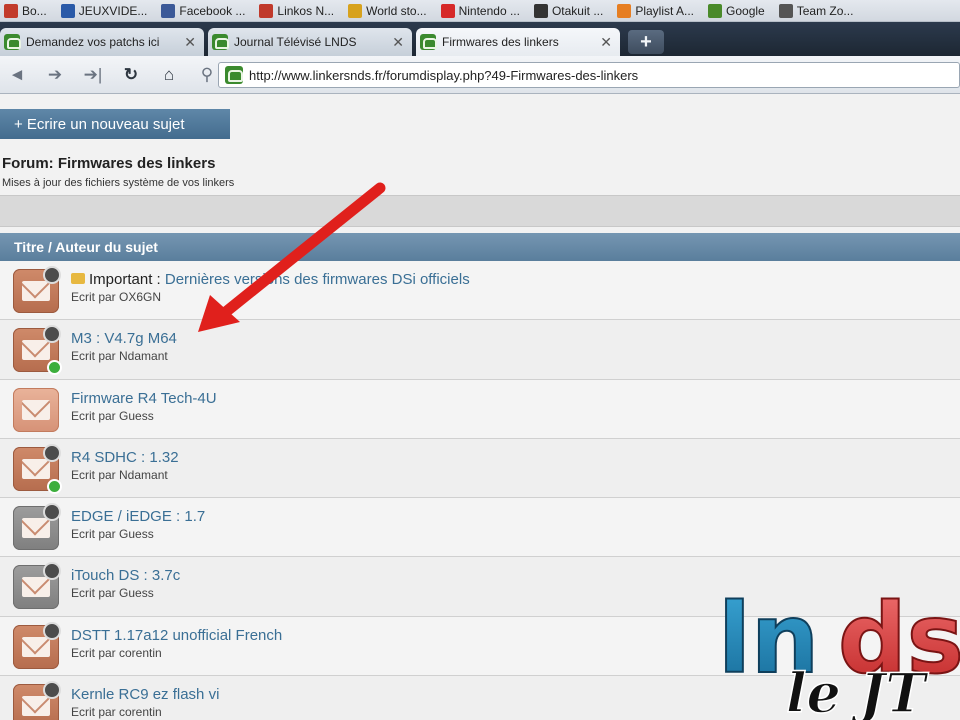 This screenshot has width=960, height=720. Describe the element at coordinates (480, 528) in the screenshot. I see `thread-row: EDGE / iEDGE : 1.7 Ecrit par Guess` at that location.